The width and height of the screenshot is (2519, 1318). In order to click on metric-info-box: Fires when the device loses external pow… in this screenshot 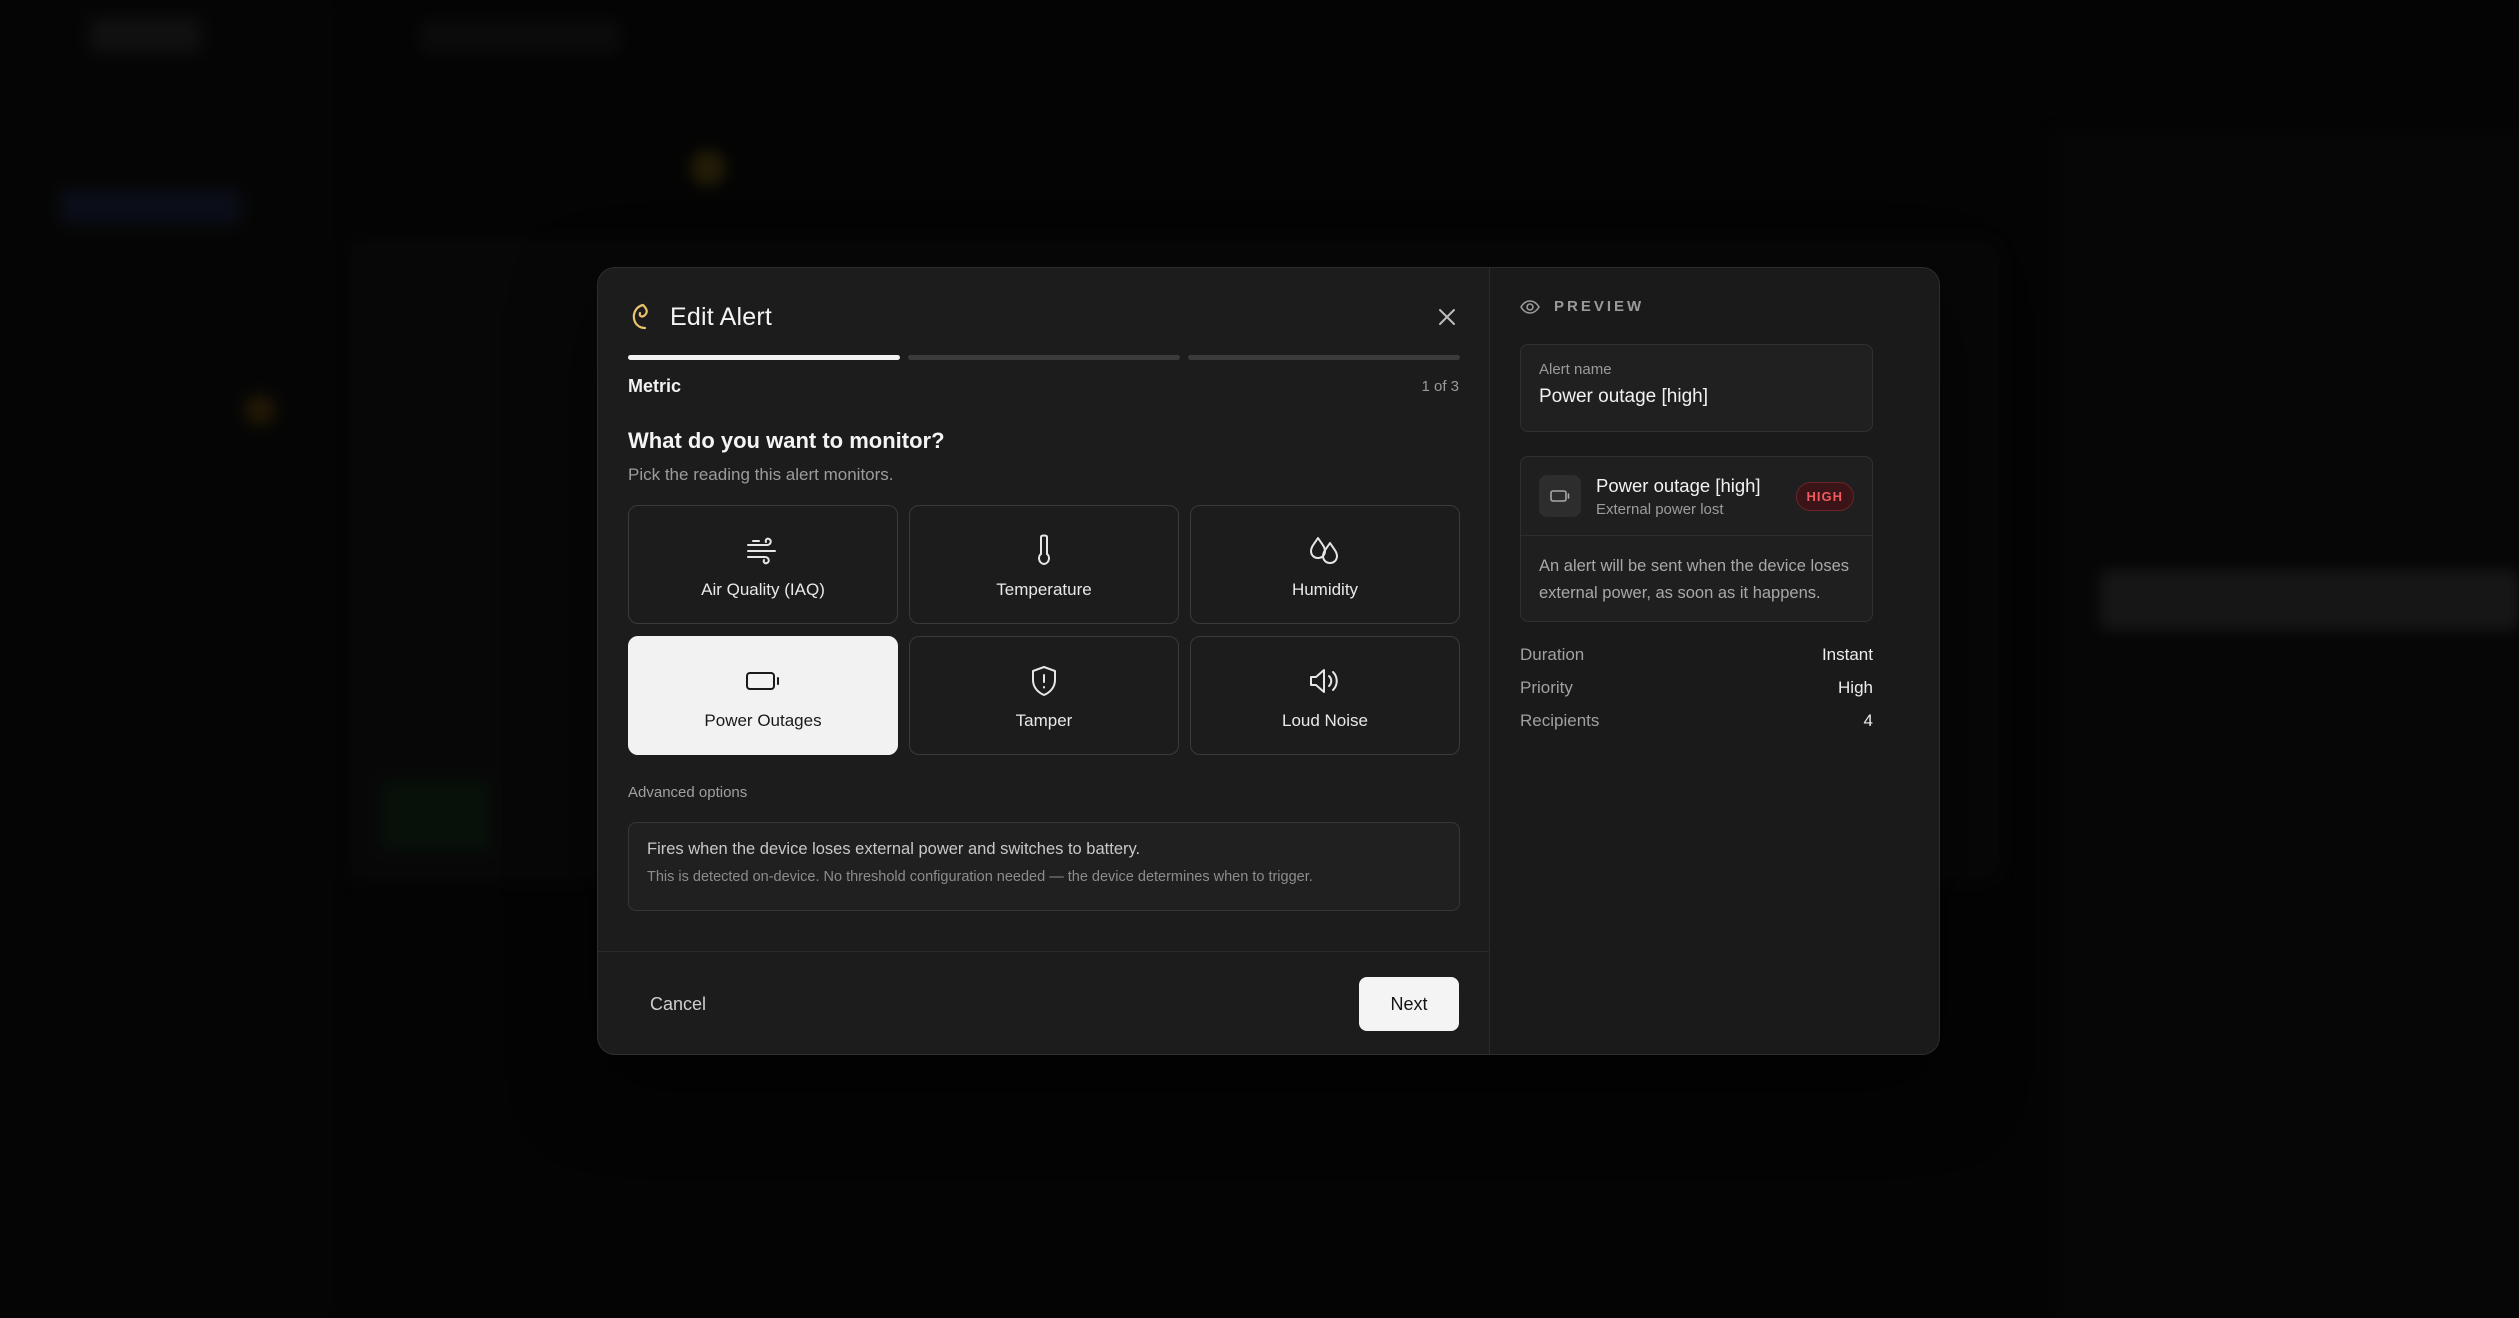, I will do `click(1044, 866)`.